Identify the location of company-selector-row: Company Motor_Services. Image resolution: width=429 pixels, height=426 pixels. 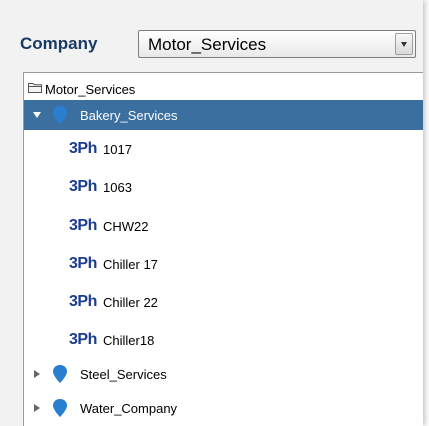
(218, 44).